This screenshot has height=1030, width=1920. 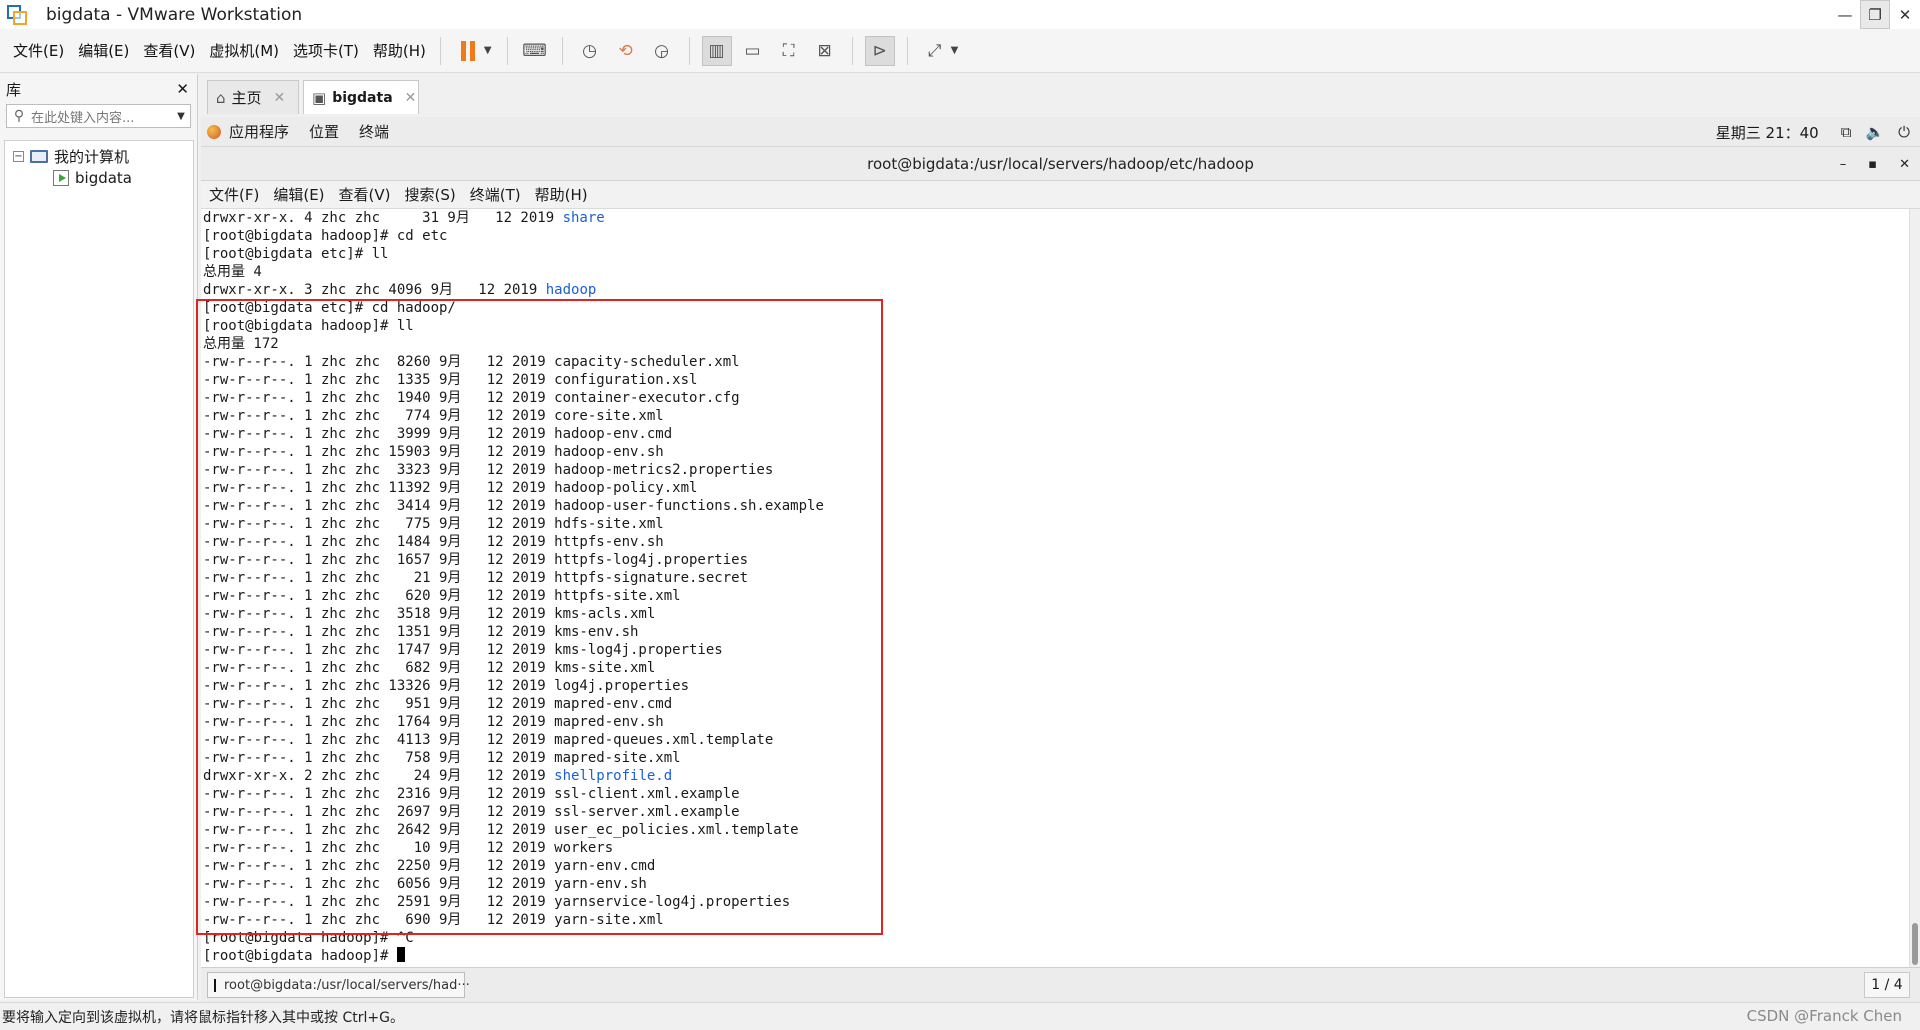 What do you see at coordinates (181, 116) in the screenshot?
I see `search-dropdown-icon: ▼` at bounding box center [181, 116].